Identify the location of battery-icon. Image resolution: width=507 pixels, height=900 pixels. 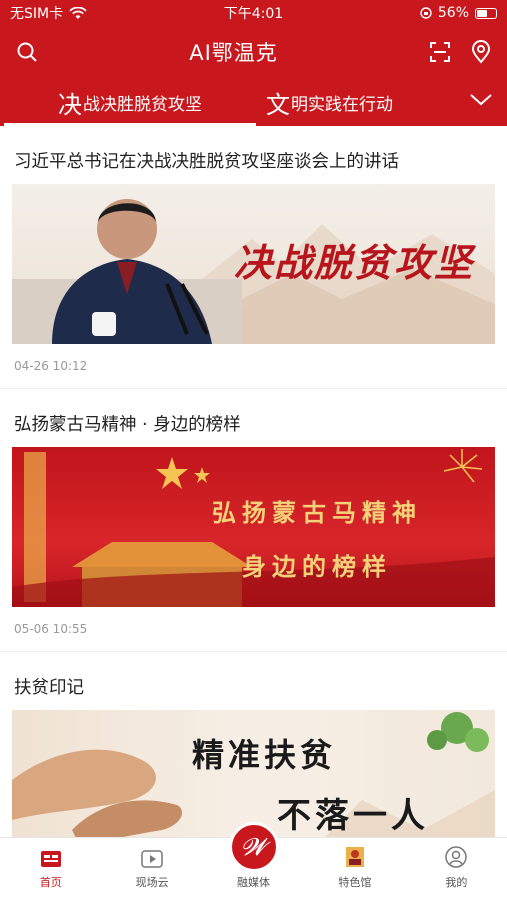
(486, 13).